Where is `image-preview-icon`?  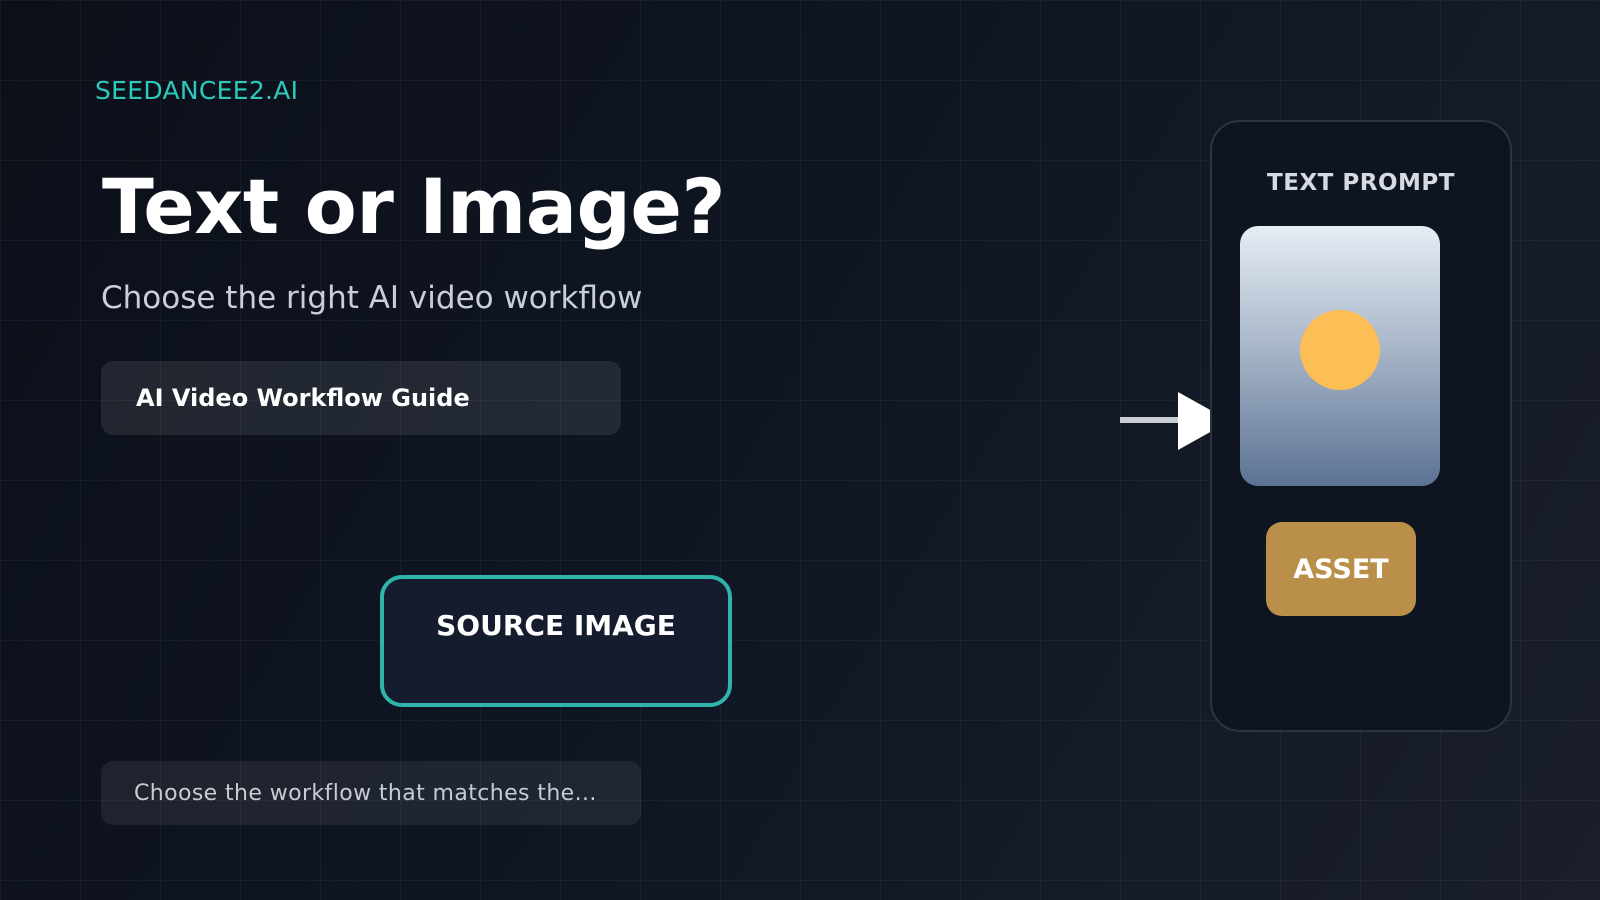
image-preview-icon is located at coordinates (1340, 356).